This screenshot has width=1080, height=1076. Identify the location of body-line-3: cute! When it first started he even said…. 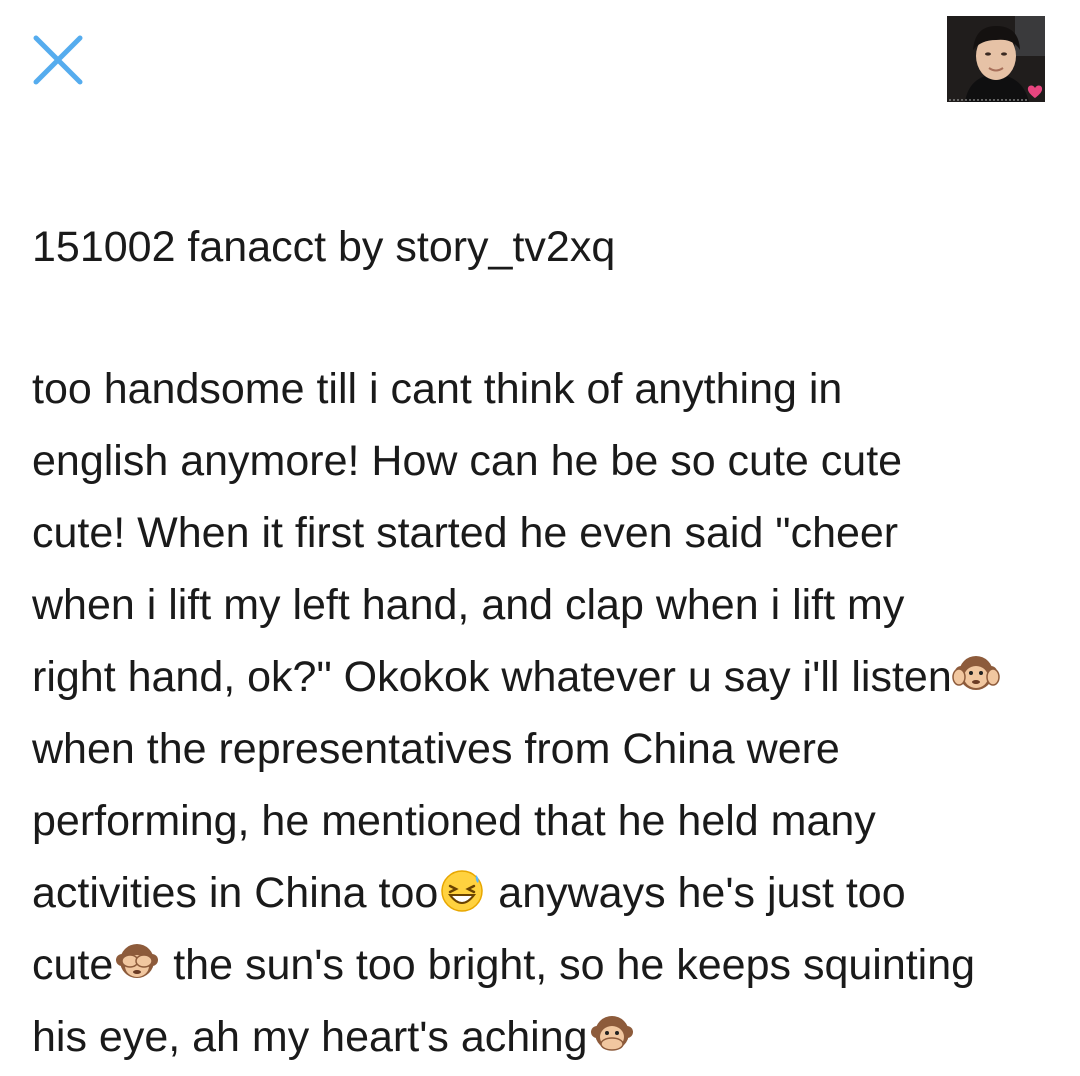
(465, 533).